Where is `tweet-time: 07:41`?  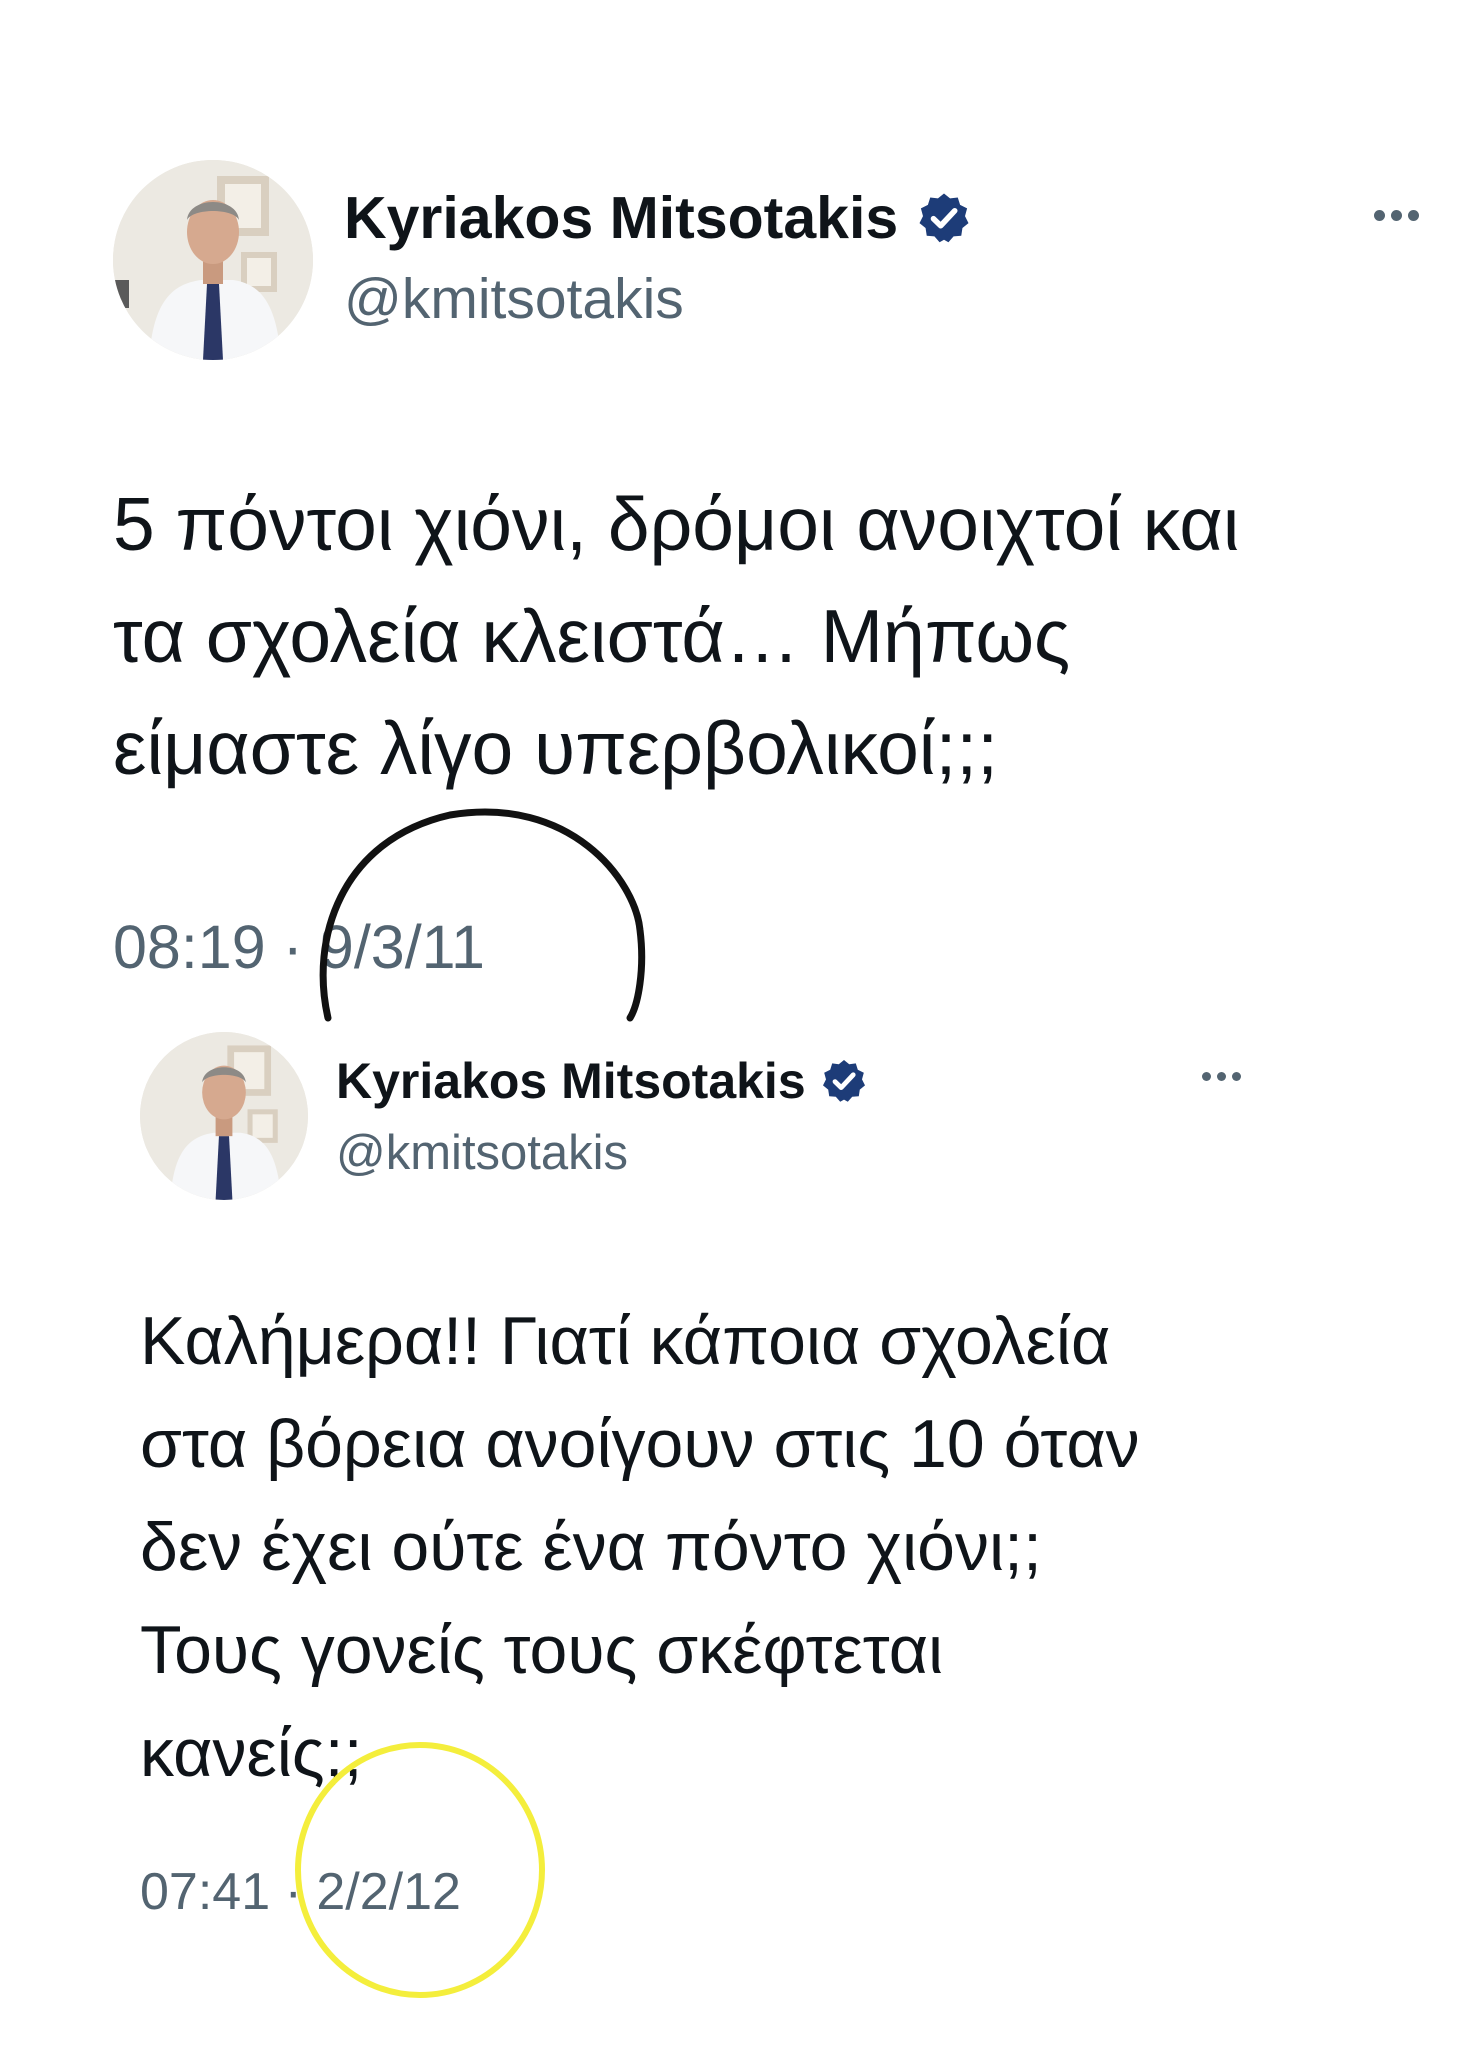
tweet-time: 07:41 is located at coordinates (205, 1892).